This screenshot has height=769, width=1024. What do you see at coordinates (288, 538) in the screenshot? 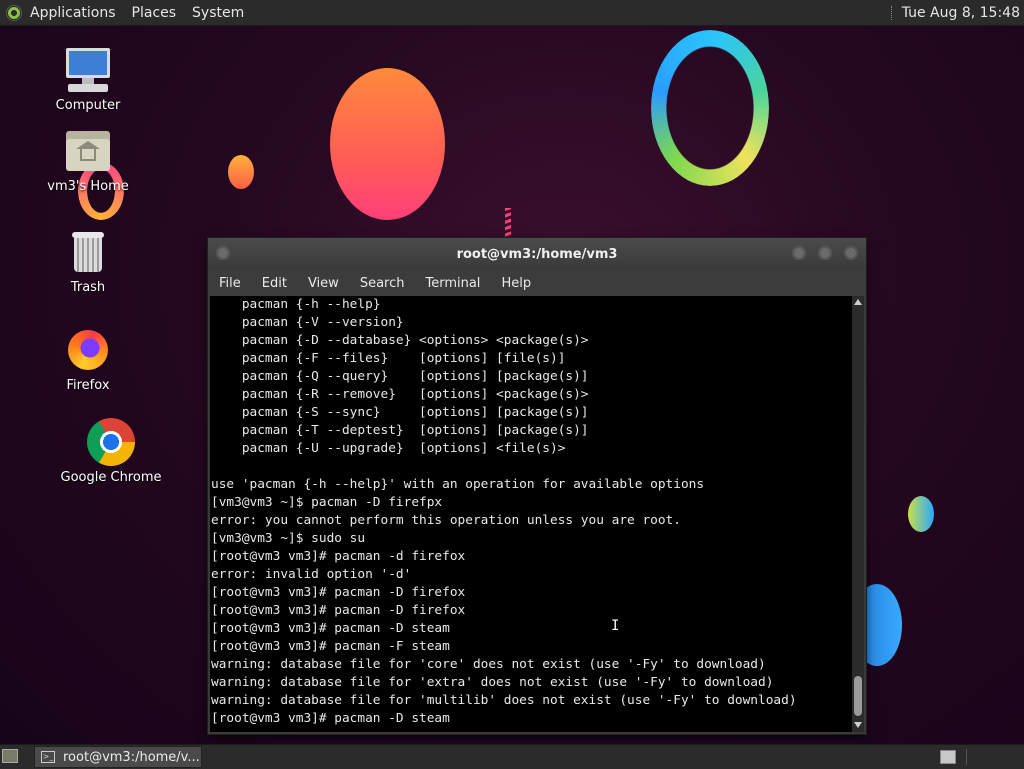
I see `terminal-line: [vm3@vm3 ~]$ sudo su` at bounding box center [288, 538].